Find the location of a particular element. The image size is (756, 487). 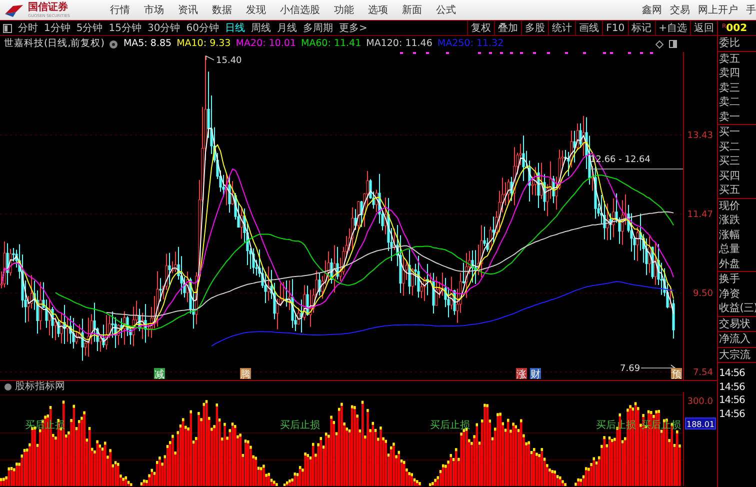

toolbar-button: 多股 is located at coordinates (534, 28).